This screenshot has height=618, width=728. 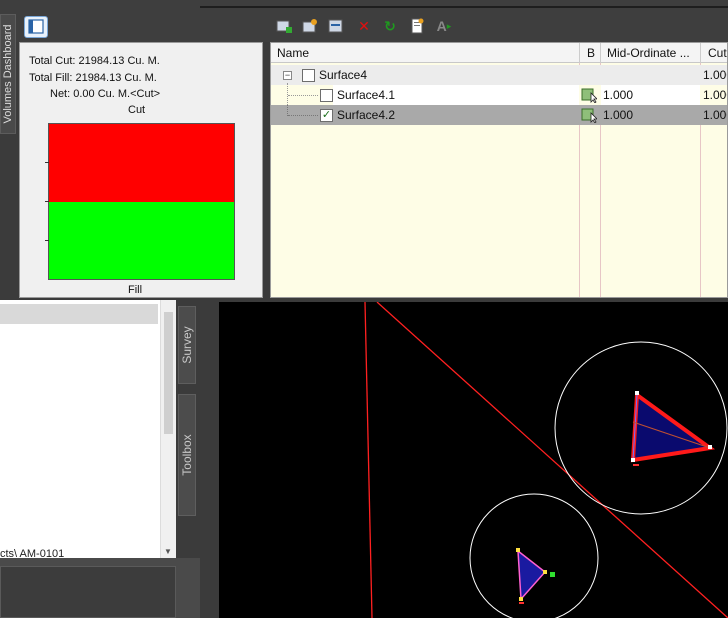 I want to click on cut-fill-bar-chart, so click(x=140, y=201).